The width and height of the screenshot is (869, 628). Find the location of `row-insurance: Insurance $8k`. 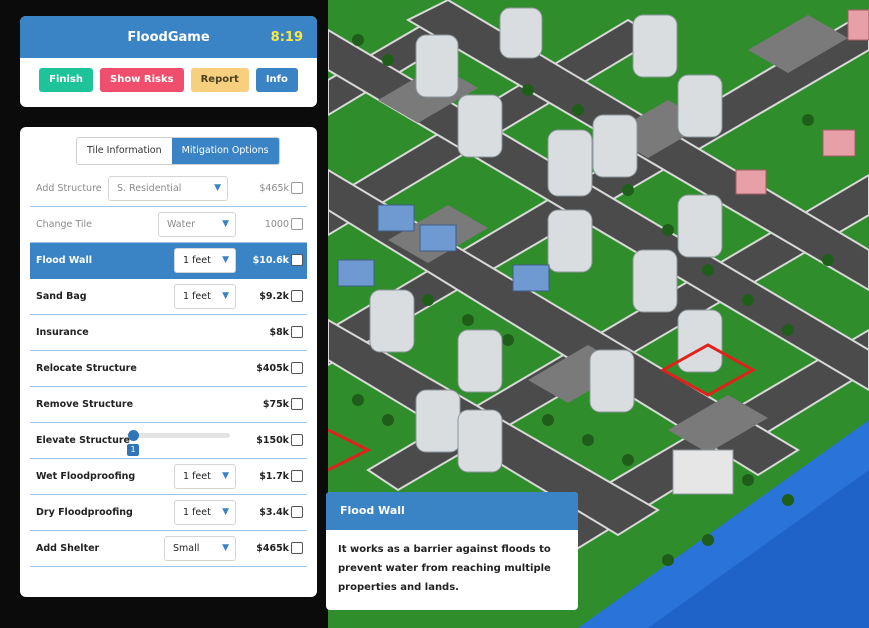

row-insurance: Insurance $8k is located at coordinates (168, 333).